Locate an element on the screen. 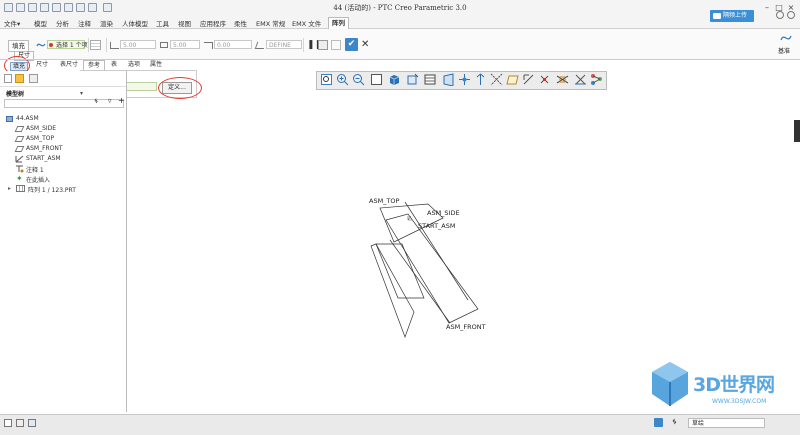 The height and width of the screenshot is (435, 800). tree-item-asm-side: ASM_SIDE is located at coordinates (41, 128).